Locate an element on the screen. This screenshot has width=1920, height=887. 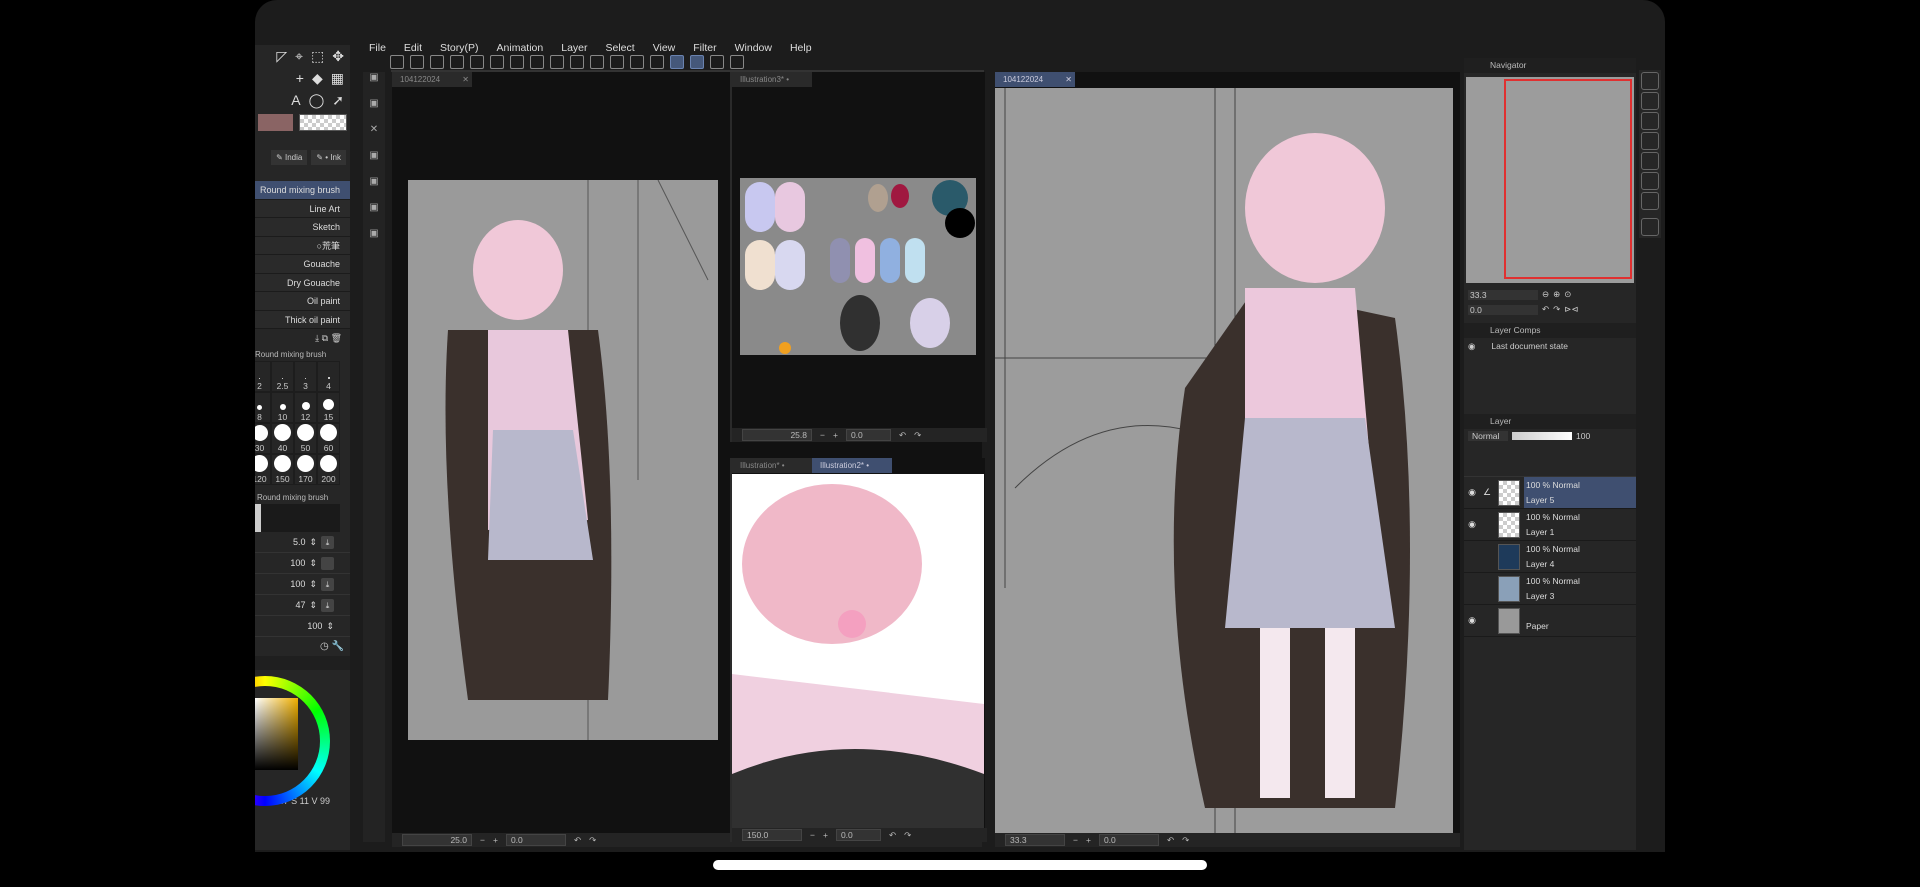
brush-size-option: 40 is located at coordinates (282, 438).